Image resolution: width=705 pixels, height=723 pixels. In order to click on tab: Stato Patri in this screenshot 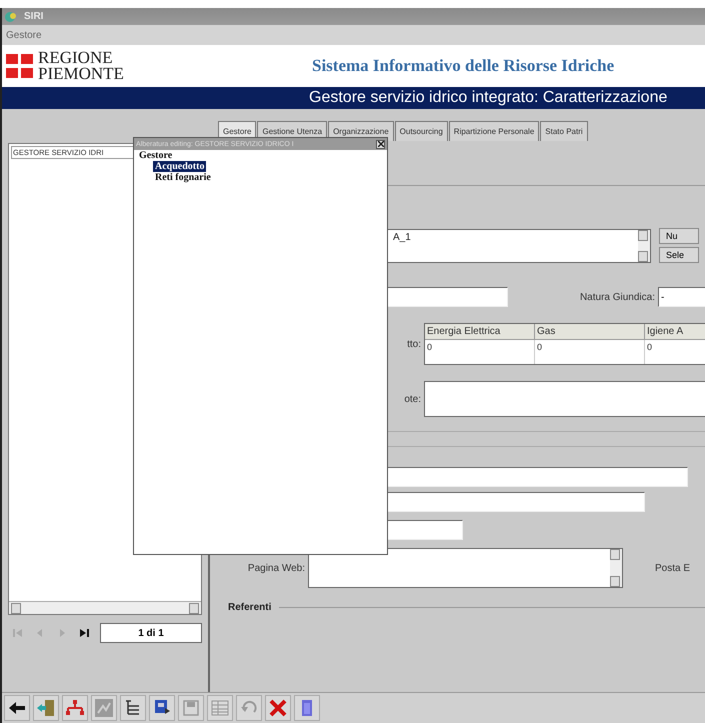, I will do `click(564, 131)`.